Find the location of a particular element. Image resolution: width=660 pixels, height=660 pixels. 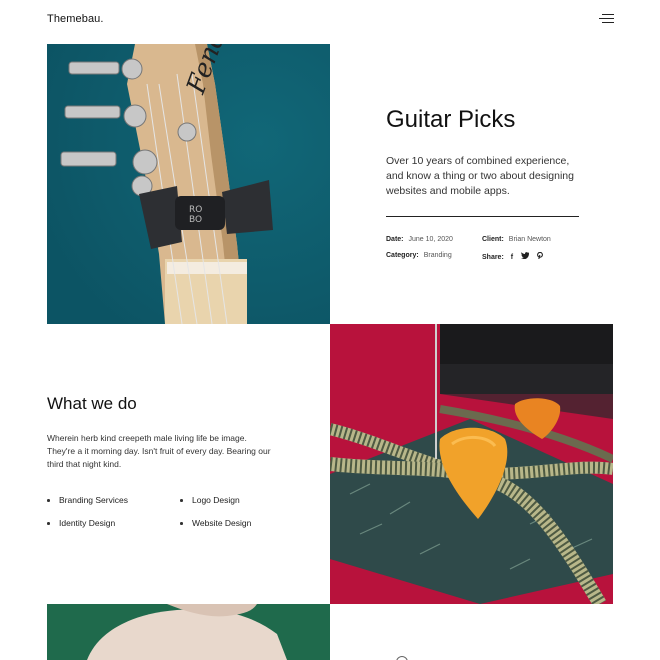

loading-circle-icon is located at coordinates (402, 658).